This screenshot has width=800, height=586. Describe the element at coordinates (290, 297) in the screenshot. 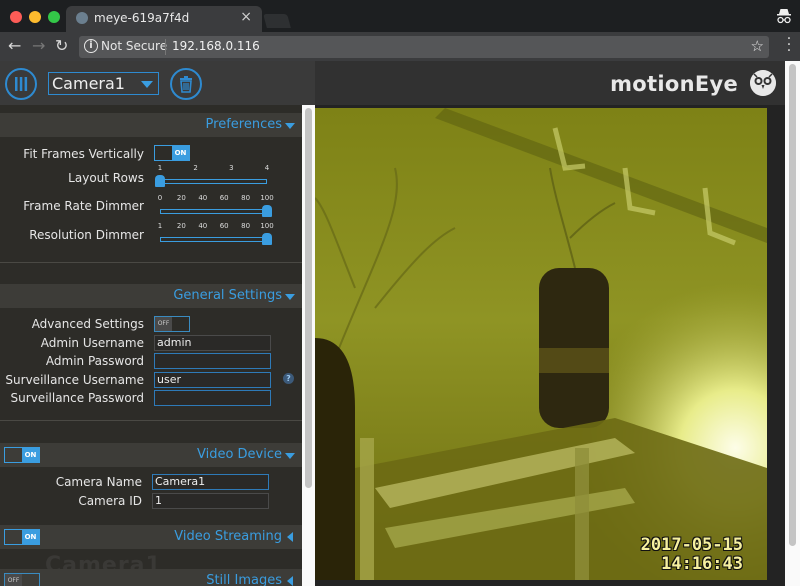

I see `expand-down-icon` at that location.